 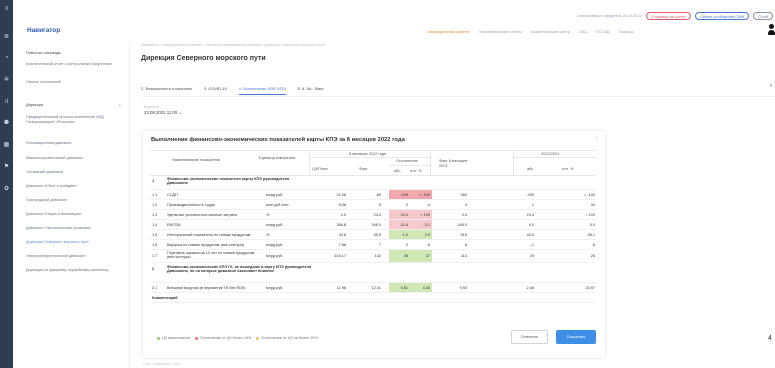 I want to click on tab-fact: 5. 6. 6А - Факт, so click(x=311, y=90).